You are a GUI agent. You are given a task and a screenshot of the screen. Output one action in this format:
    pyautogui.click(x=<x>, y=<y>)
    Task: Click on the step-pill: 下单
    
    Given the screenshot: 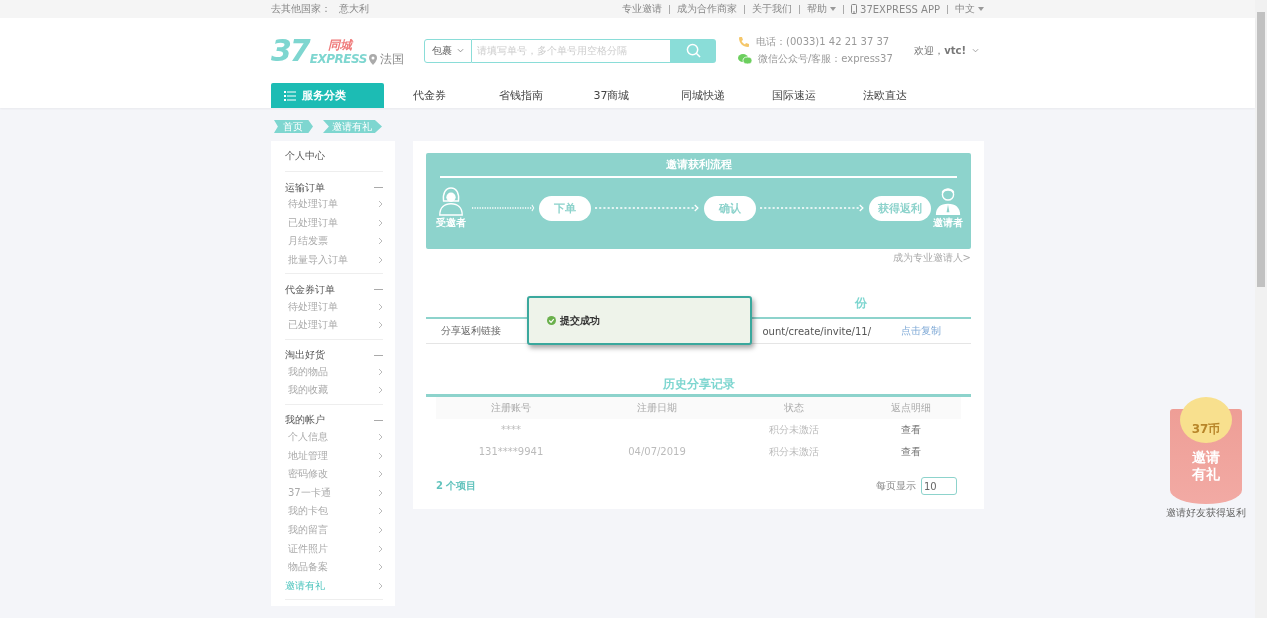 What is the action you would take?
    pyautogui.click(x=565, y=208)
    